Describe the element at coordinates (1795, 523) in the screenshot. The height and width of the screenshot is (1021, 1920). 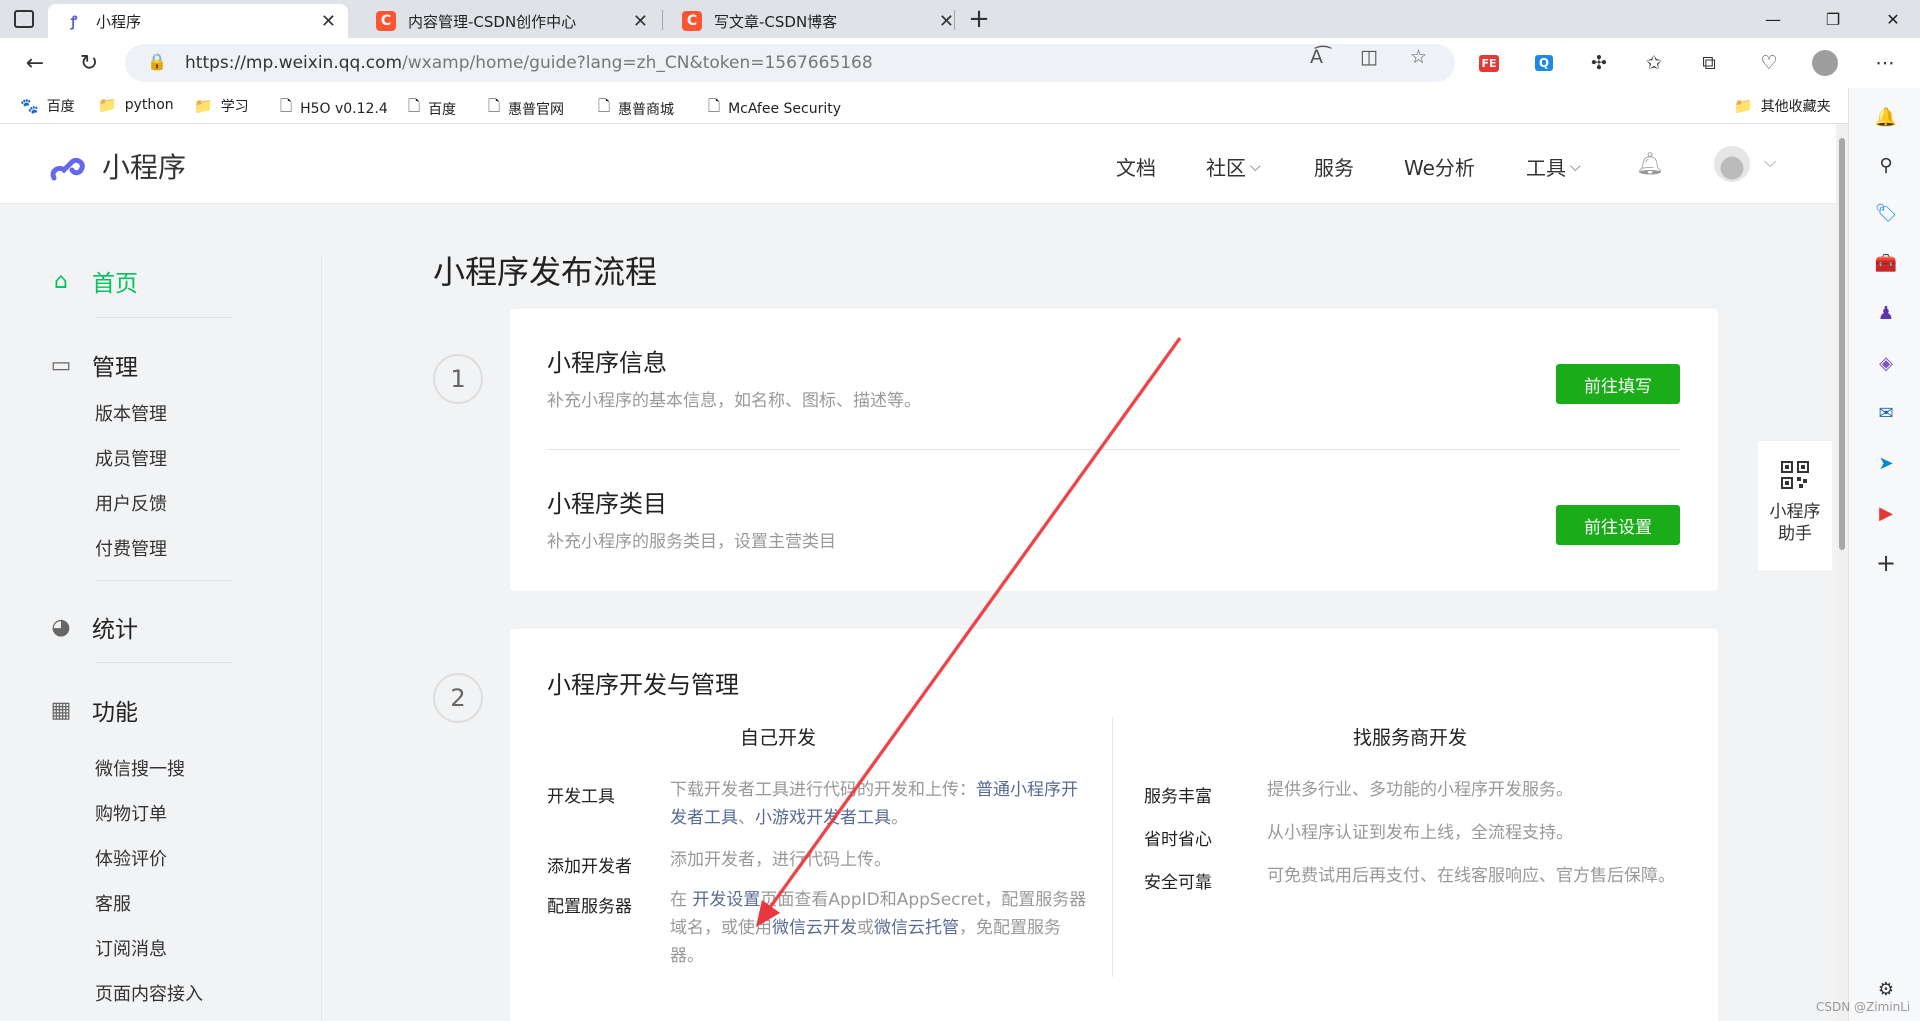
I see `assistant-label: 小程序助手` at that location.